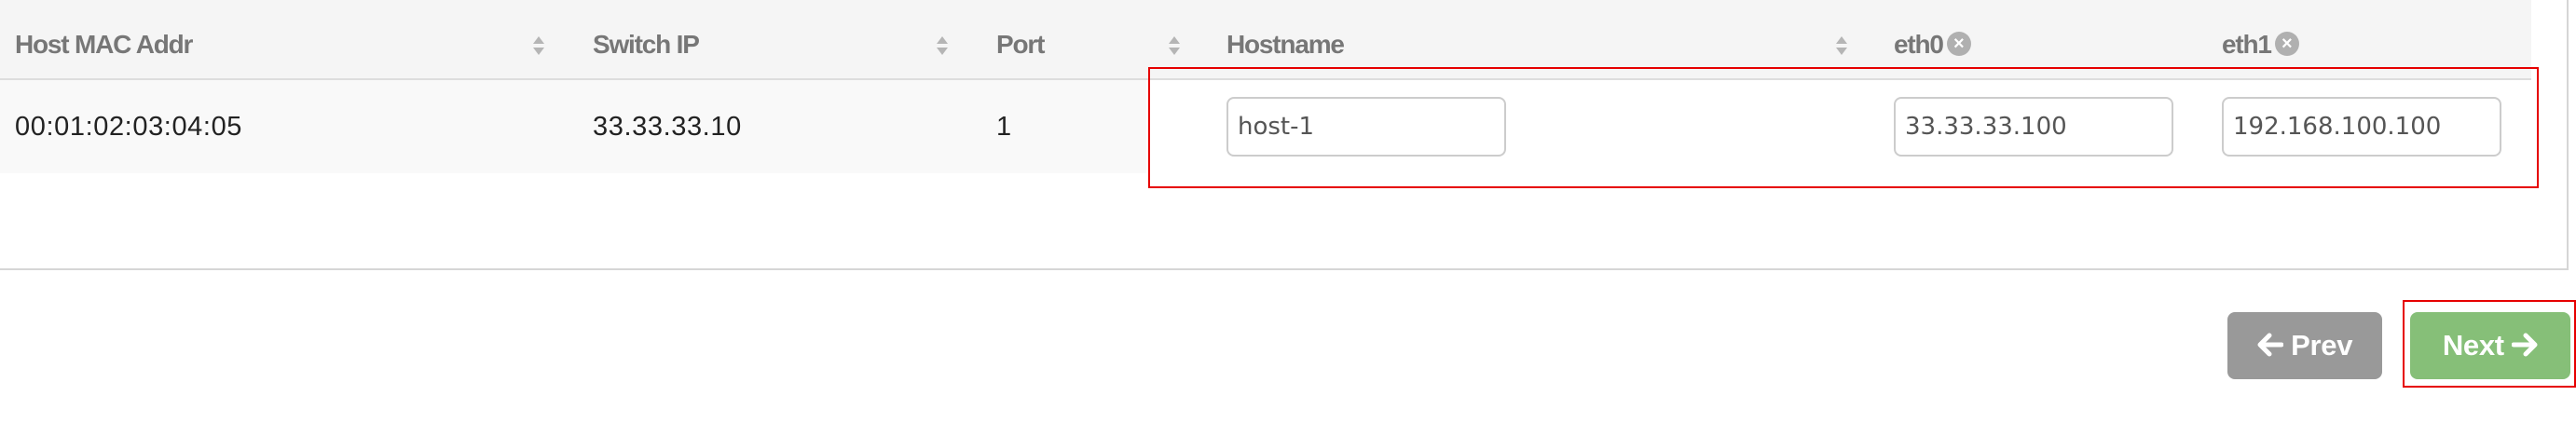 The image size is (2576, 423). I want to click on arrow-left-icon, so click(2270, 345).